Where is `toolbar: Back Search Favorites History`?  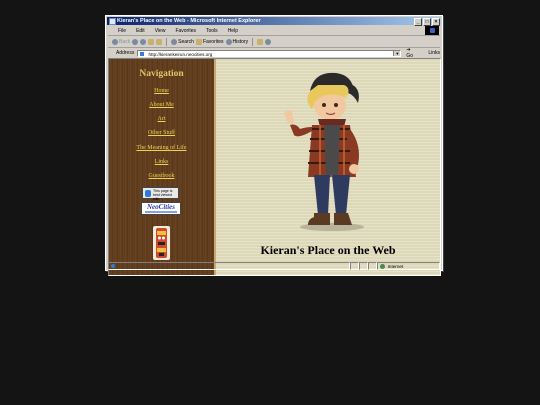 toolbar: Back Search Favorites History is located at coordinates (274, 42).